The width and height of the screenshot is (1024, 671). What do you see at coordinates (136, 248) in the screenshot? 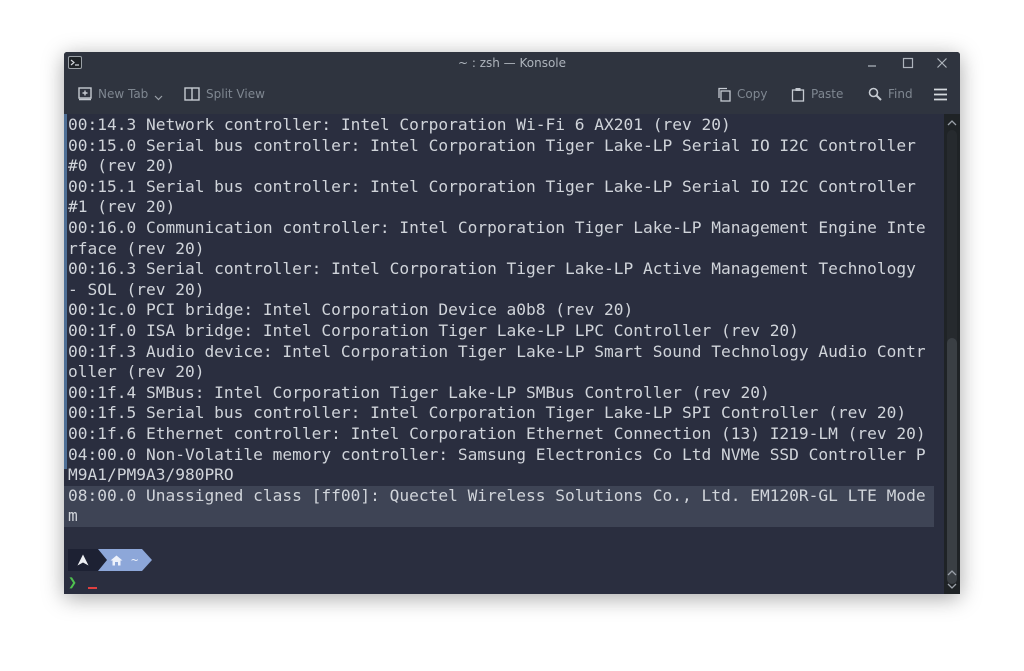
I see `terminal-line: rface (rev 20)` at bounding box center [136, 248].